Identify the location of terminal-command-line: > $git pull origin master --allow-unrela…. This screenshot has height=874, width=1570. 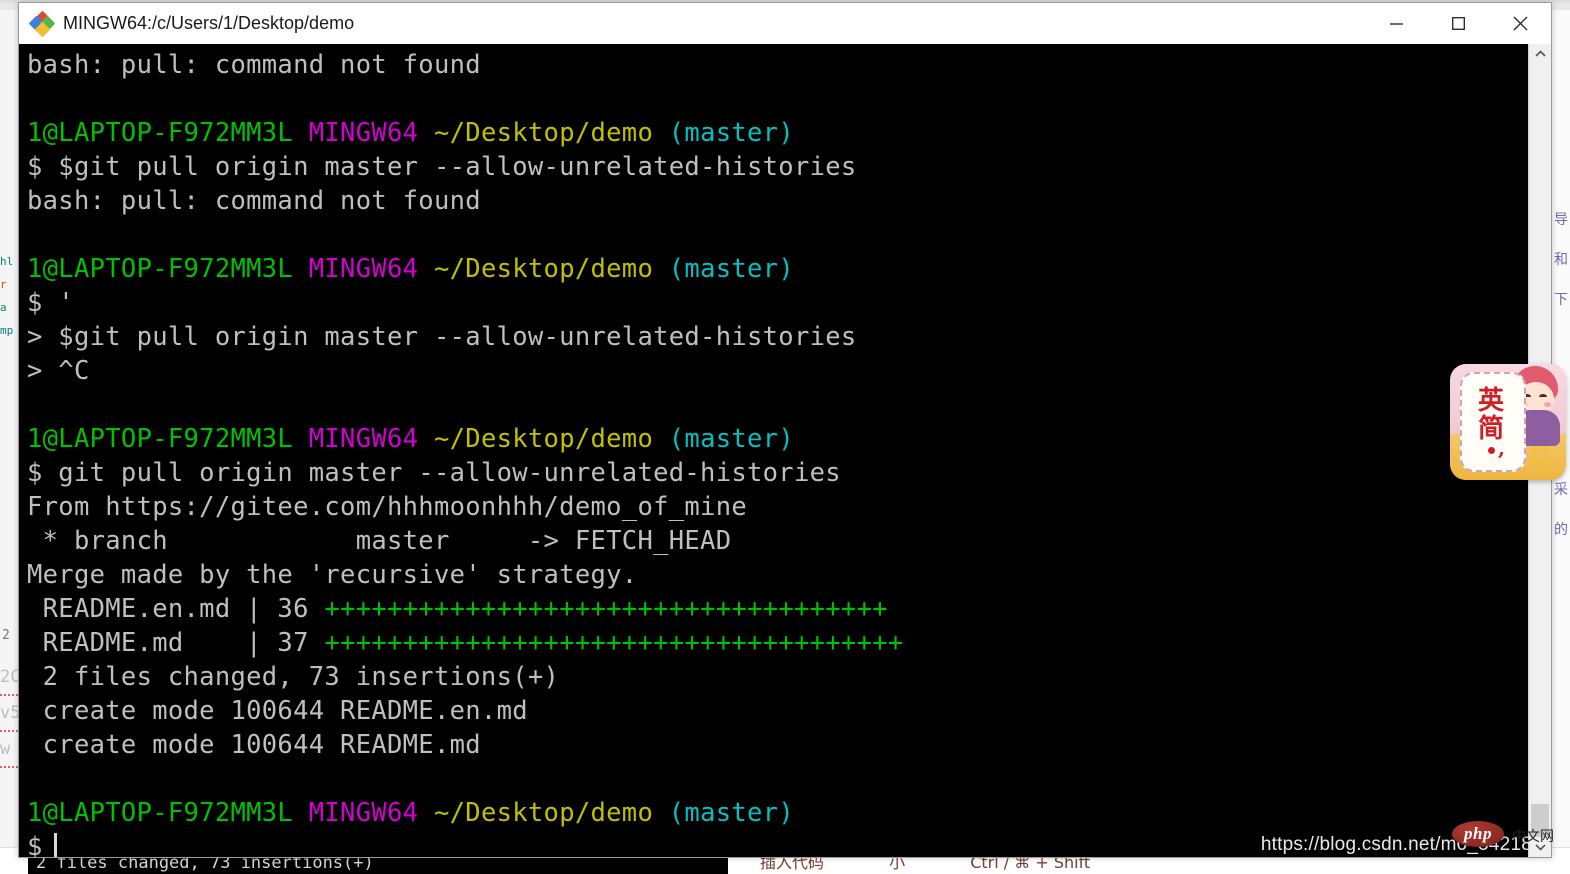
(777, 337).